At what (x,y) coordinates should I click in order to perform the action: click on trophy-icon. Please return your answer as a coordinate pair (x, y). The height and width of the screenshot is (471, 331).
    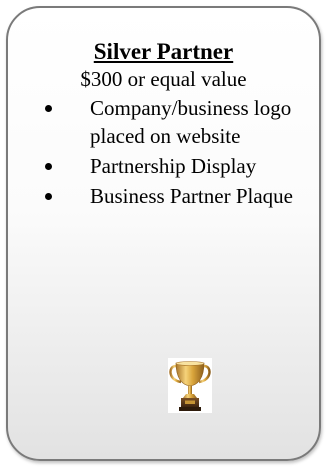
    Looking at the image, I should click on (190, 385).